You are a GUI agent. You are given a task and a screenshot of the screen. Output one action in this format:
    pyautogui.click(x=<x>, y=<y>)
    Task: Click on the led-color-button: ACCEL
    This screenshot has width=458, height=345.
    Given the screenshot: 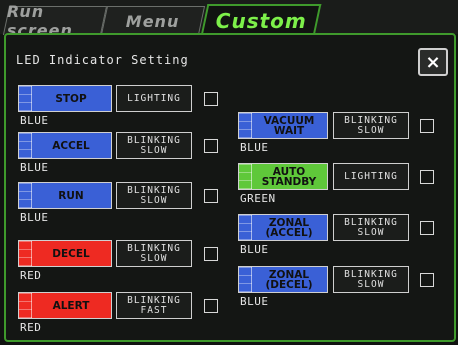 What is the action you would take?
    pyautogui.click(x=65, y=145)
    